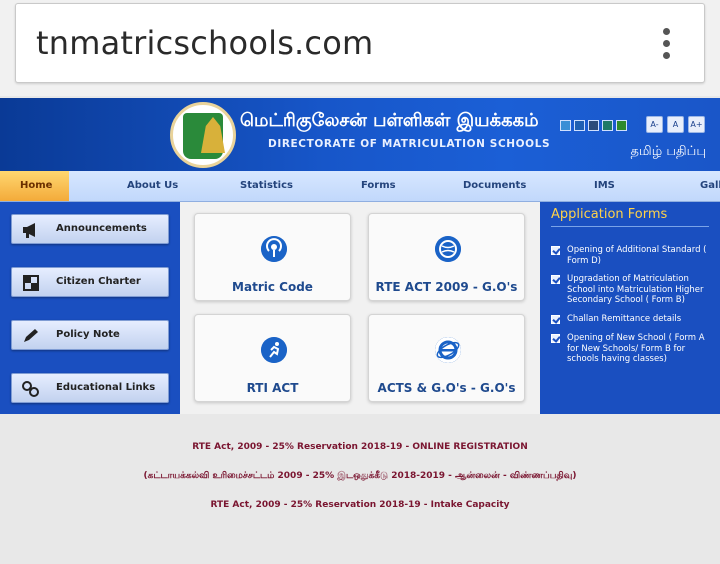 The width and height of the screenshot is (720, 564). Describe the element at coordinates (696, 124) in the screenshot. I see `font-increase-button: A+` at that location.